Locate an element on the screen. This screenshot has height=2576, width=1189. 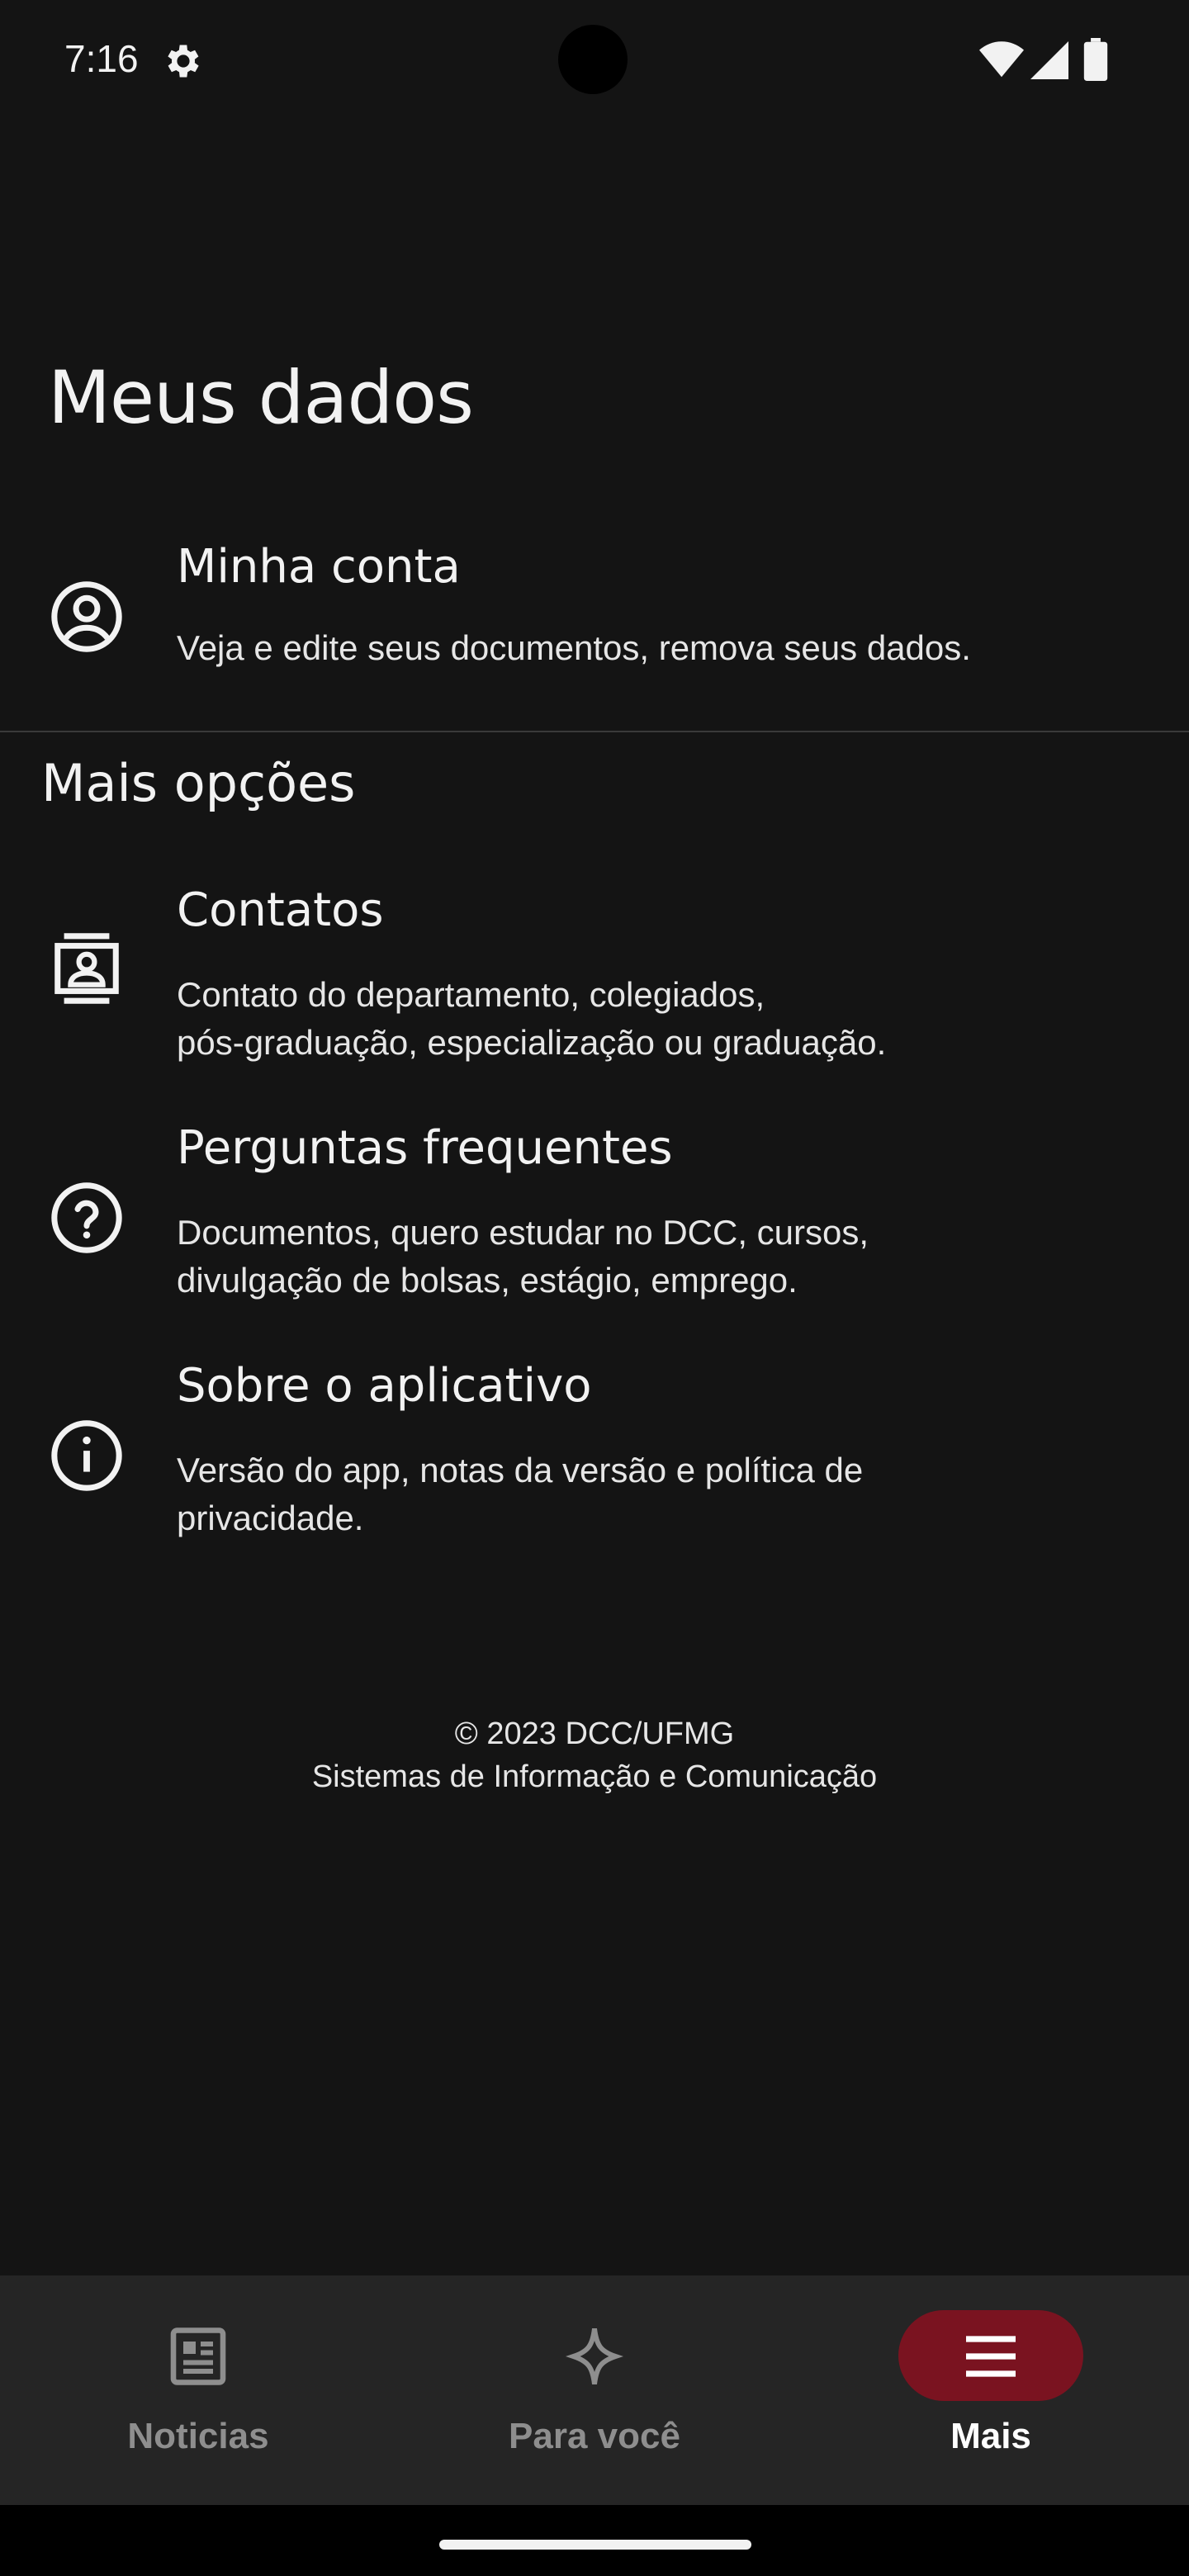
bottom-navigation: Noticias Para você Mais is located at coordinates (594, 2390).